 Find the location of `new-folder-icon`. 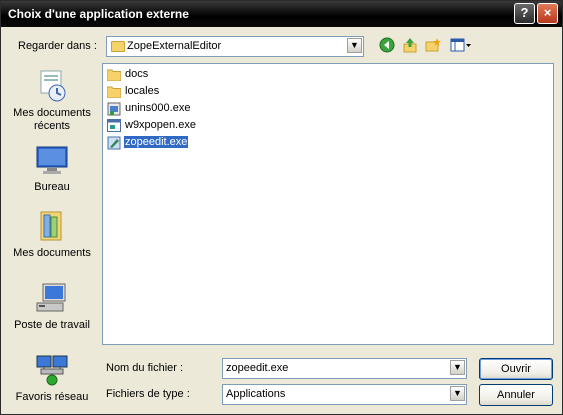

new-folder-icon is located at coordinates (433, 46).